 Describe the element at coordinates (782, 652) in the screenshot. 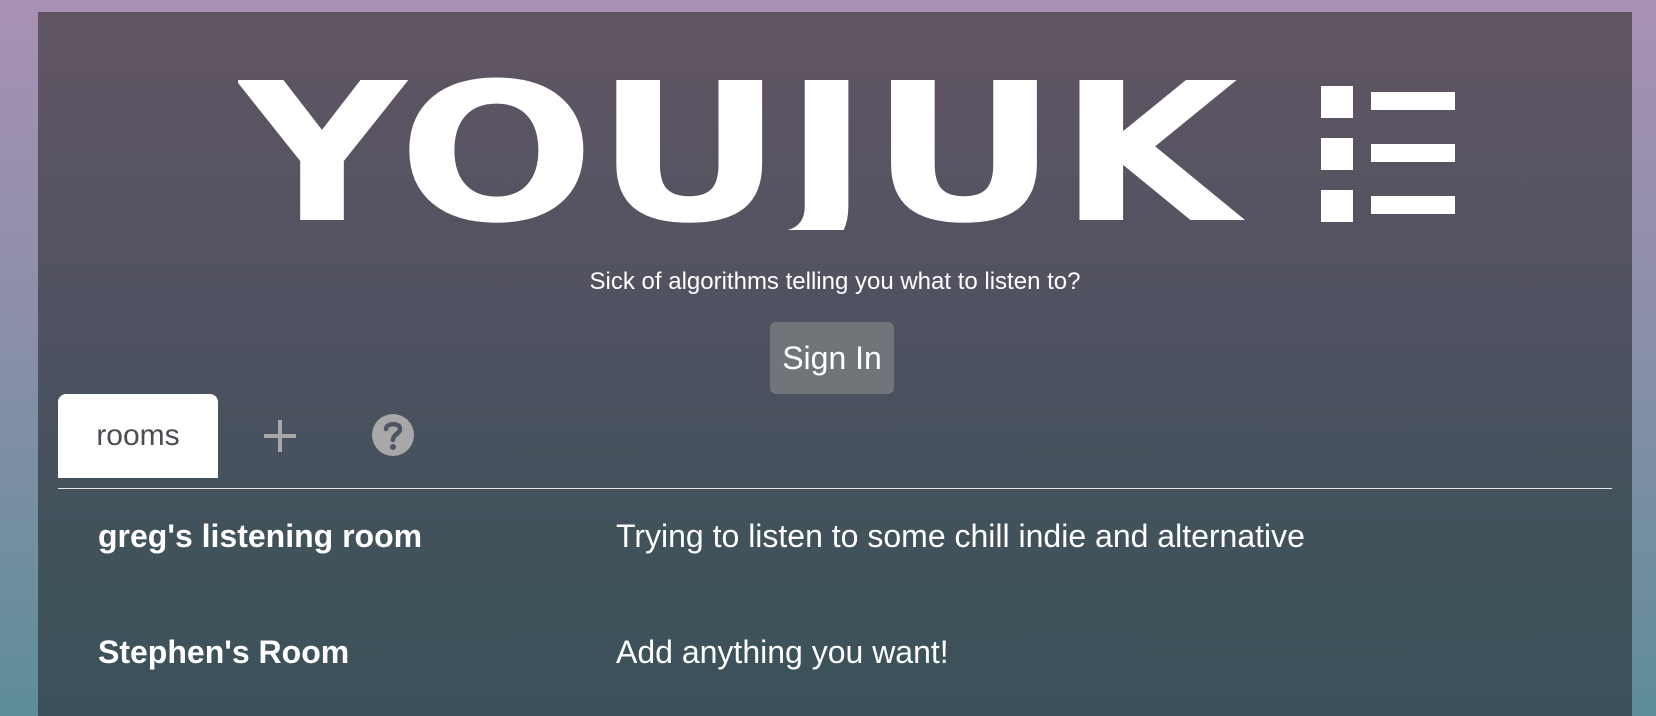

I see `room-description: Add anything you want!` at that location.